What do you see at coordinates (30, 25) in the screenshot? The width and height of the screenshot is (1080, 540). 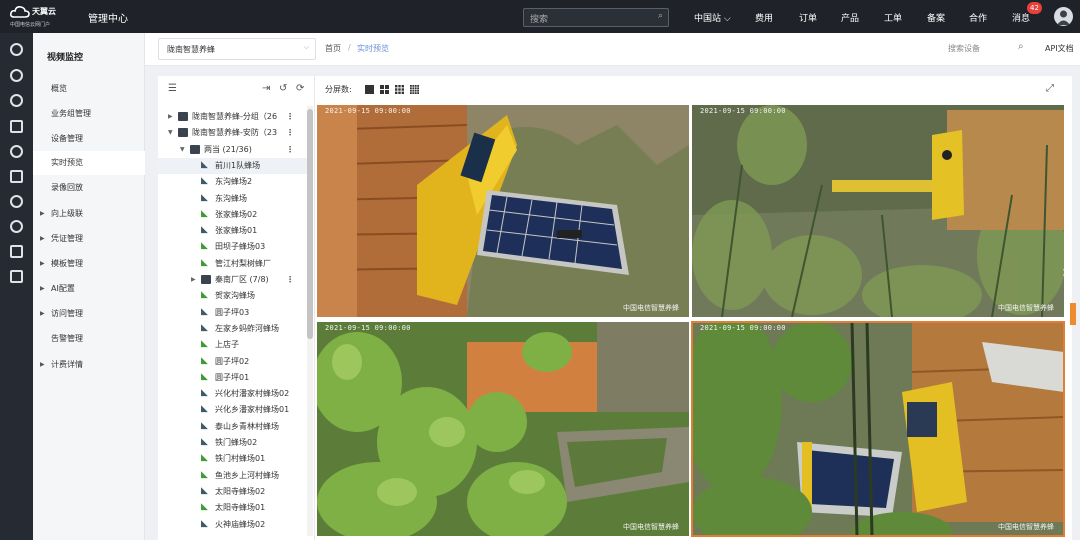 I see `portal-name: 中国电信云网门户` at bounding box center [30, 25].